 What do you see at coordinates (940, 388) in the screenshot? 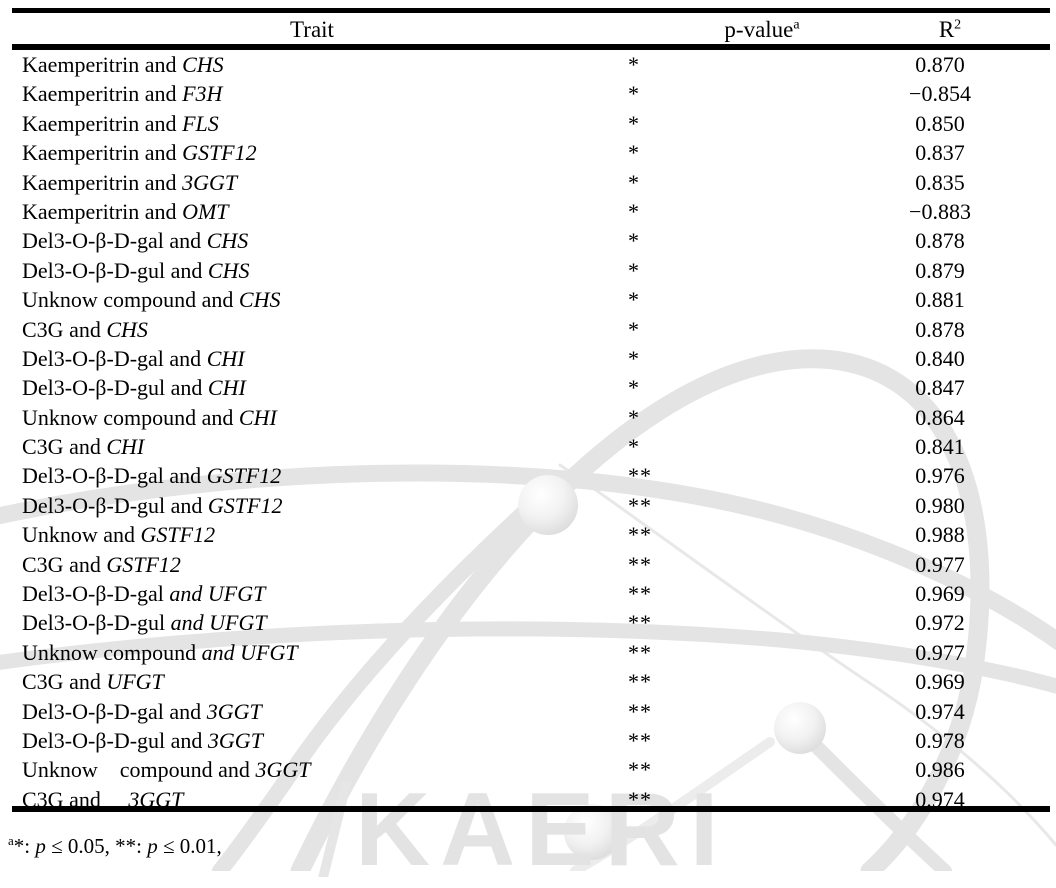
I see `cell-r2-value: 0.847` at bounding box center [940, 388].